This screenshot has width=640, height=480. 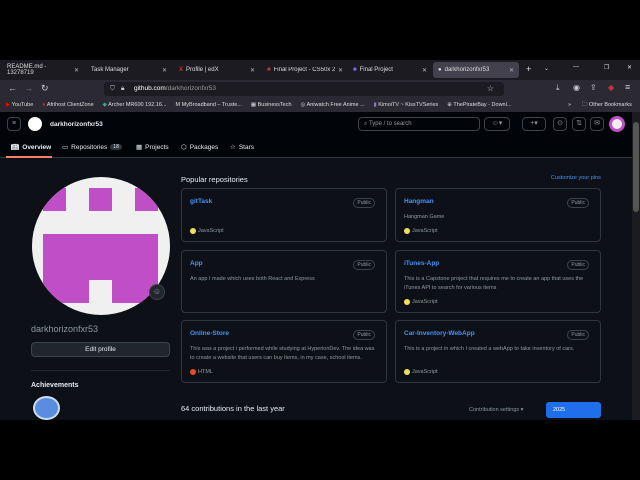 What do you see at coordinates (607, 105) in the screenshot?
I see `other-bookmarks: 🗀︎ Other Bookmarks` at bounding box center [607, 105].